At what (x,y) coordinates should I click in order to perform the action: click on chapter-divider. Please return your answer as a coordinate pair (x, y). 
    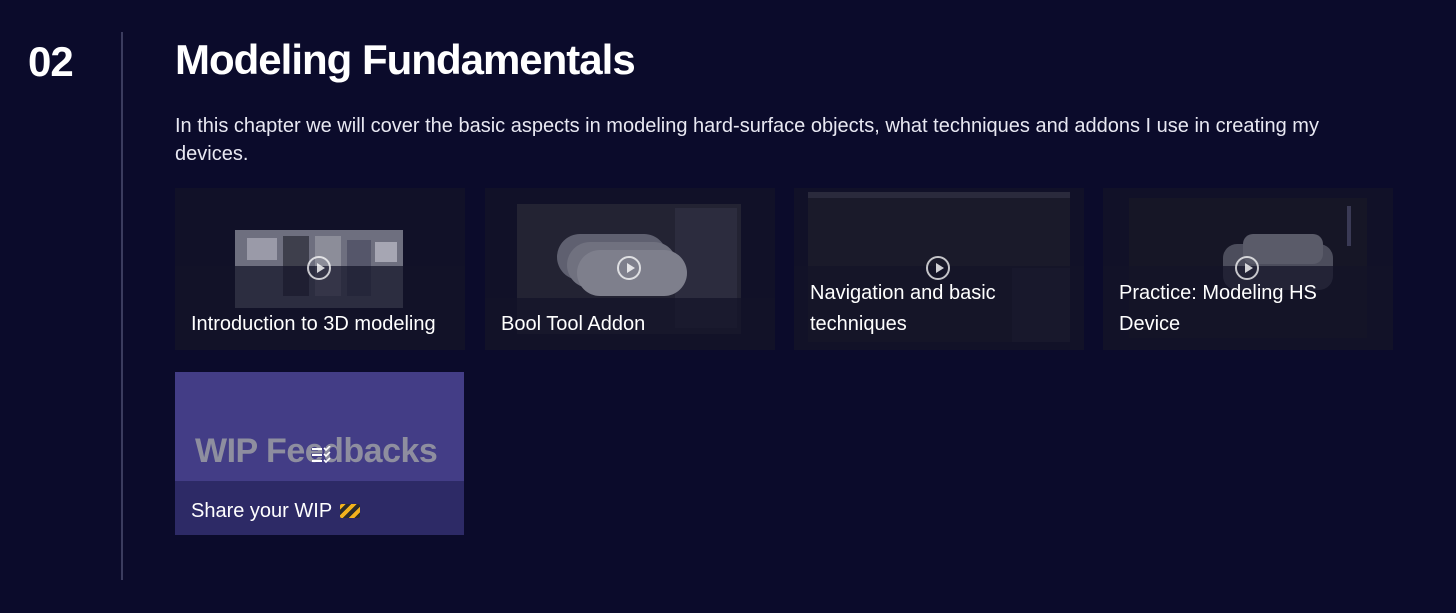
    Looking at the image, I should click on (122, 306).